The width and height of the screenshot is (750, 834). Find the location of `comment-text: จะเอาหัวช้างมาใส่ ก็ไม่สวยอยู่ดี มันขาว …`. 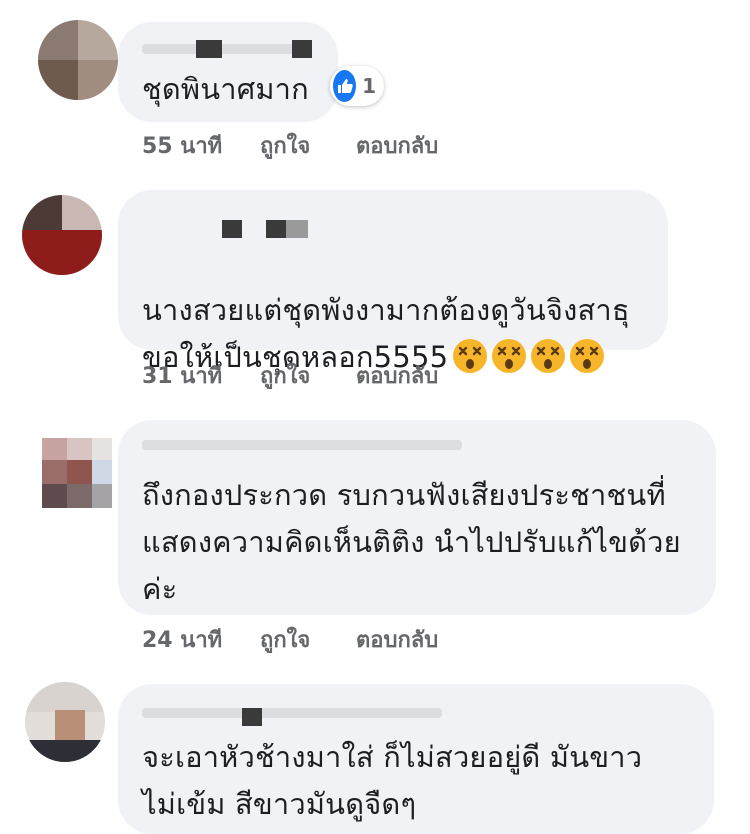

comment-text: จะเอาหัวช้างมาใส่ ก็ไม่สวยอยู่ดี มันขาว … is located at coordinates (392, 780).